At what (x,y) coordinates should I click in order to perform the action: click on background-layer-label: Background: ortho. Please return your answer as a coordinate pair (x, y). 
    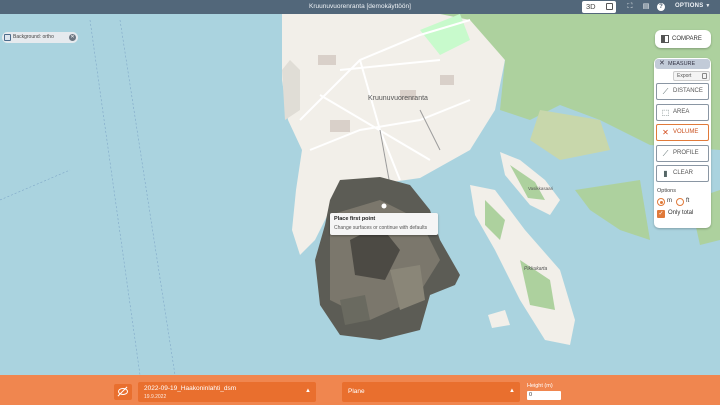
    Looking at the image, I should click on (33, 37).